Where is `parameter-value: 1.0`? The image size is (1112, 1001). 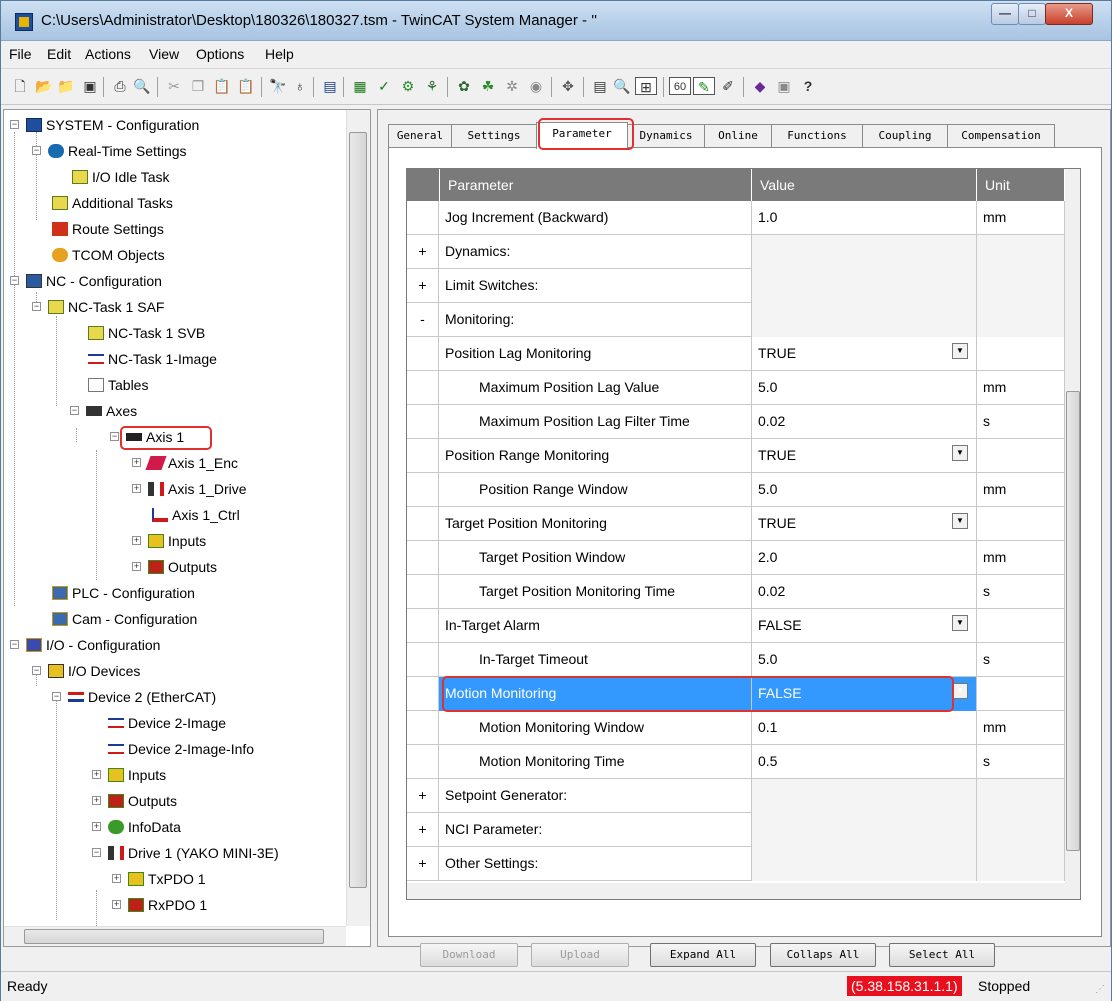 parameter-value: 1.0 is located at coordinates (864, 218).